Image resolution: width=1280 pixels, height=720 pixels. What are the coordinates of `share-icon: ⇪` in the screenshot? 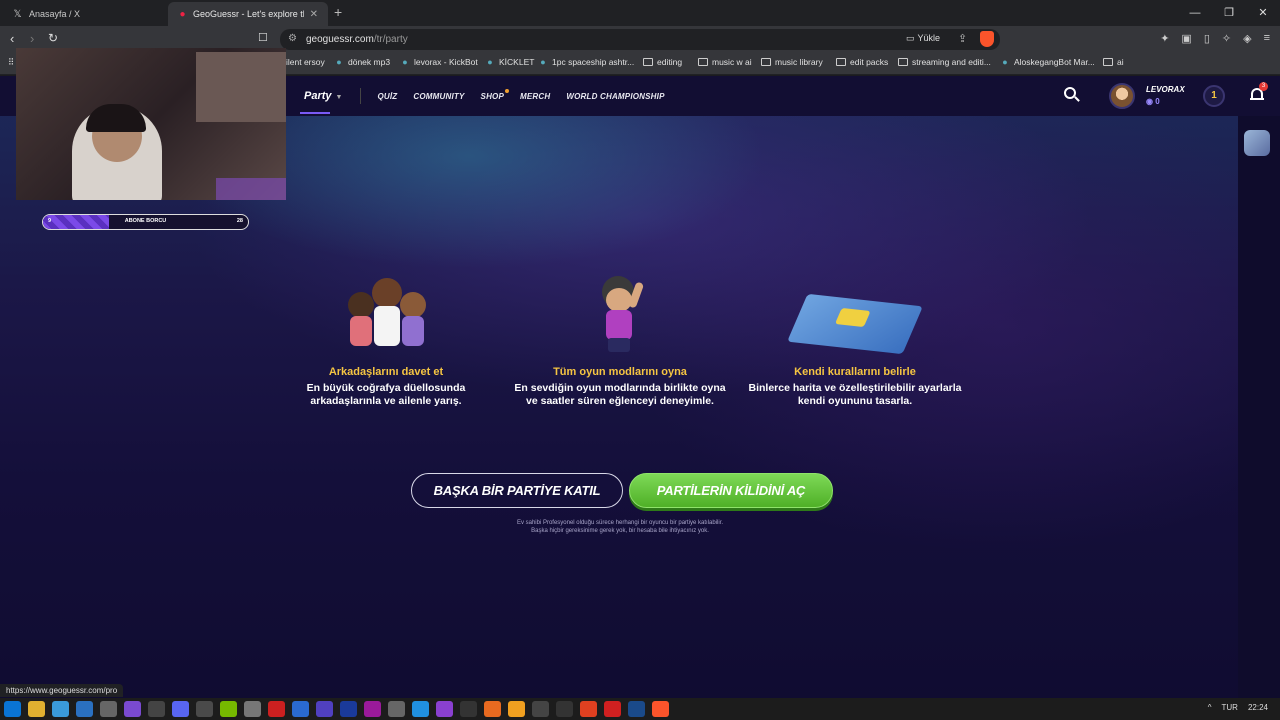 It's located at (962, 38).